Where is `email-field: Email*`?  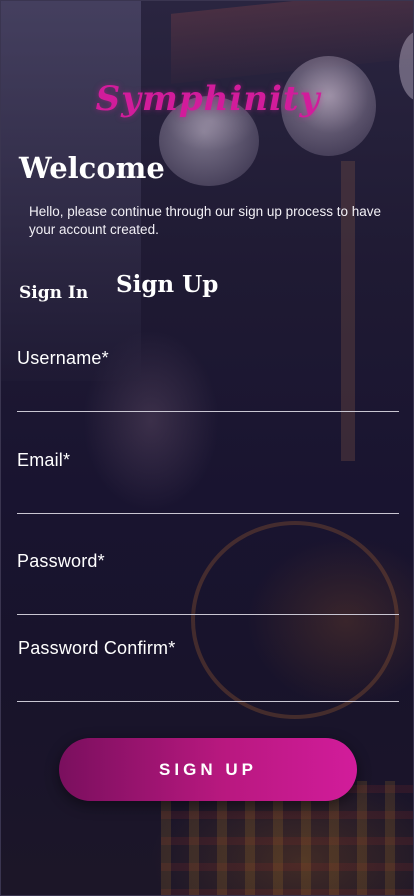 email-field: Email* is located at coordinates (208, 482).